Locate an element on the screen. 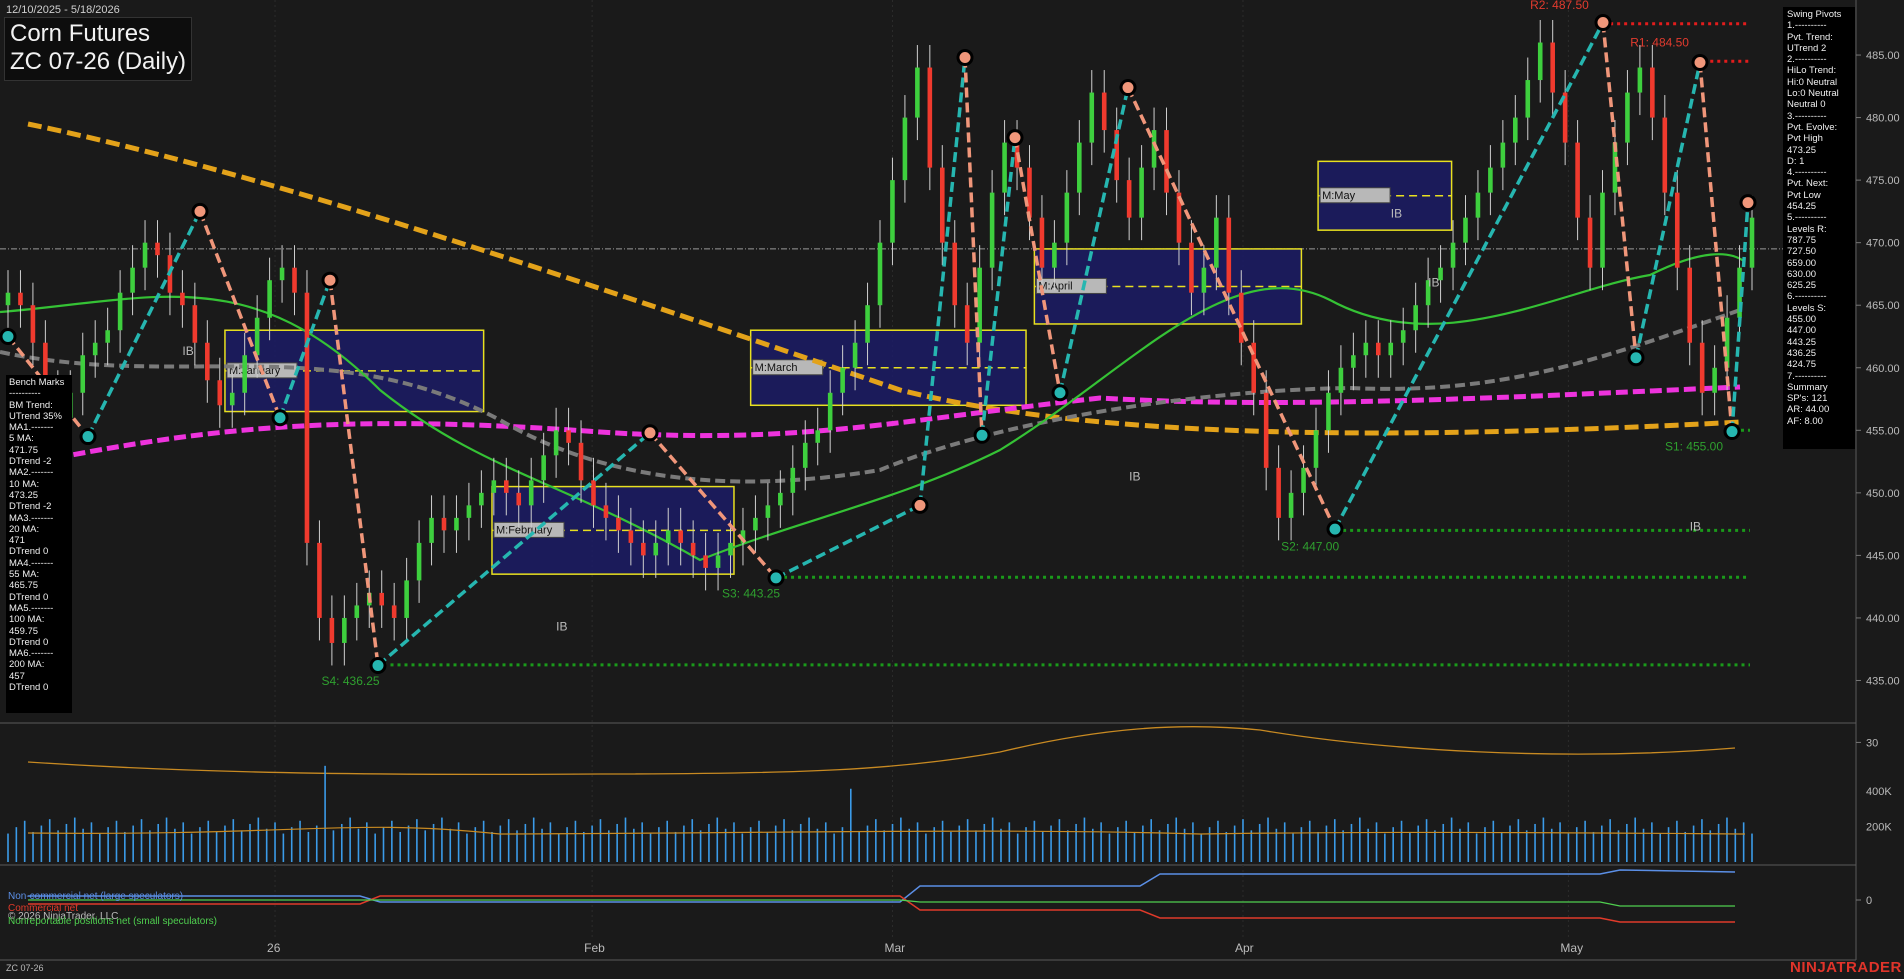 The height and width of the screenshot is (979, 1904). swing-panel-line: 455.00 is located at coordinates (1802, 320).